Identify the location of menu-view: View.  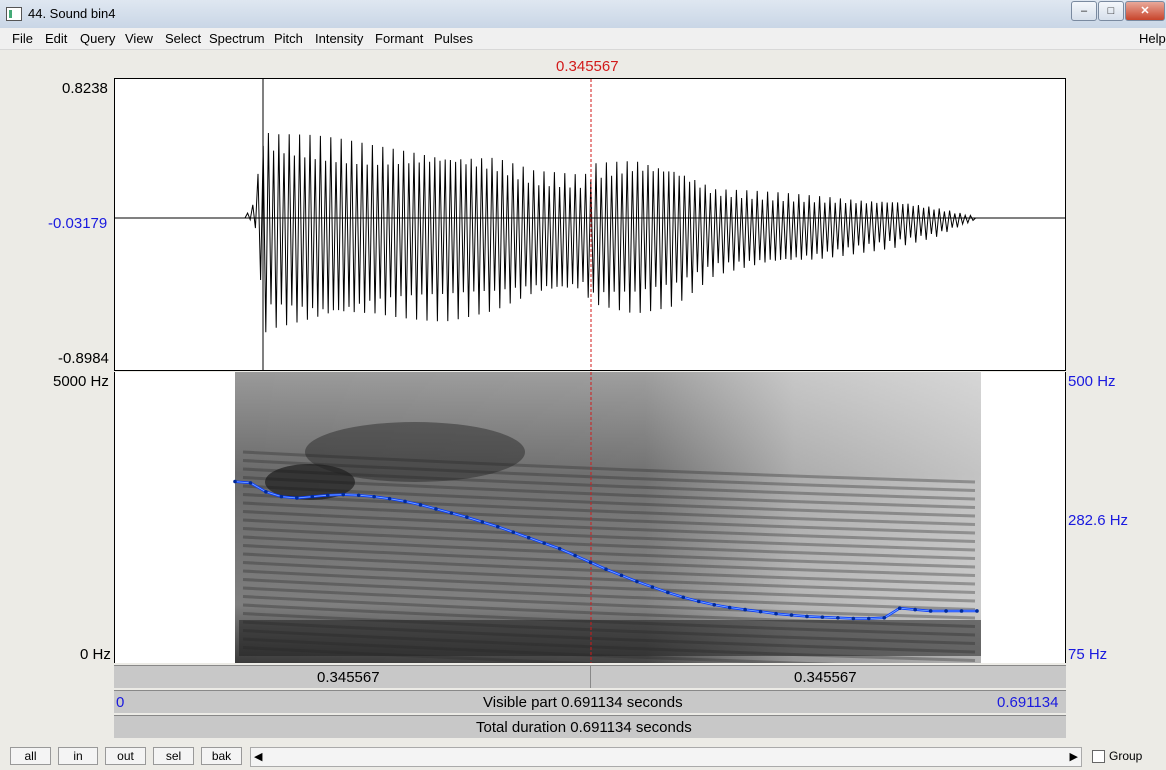
(139, 38).